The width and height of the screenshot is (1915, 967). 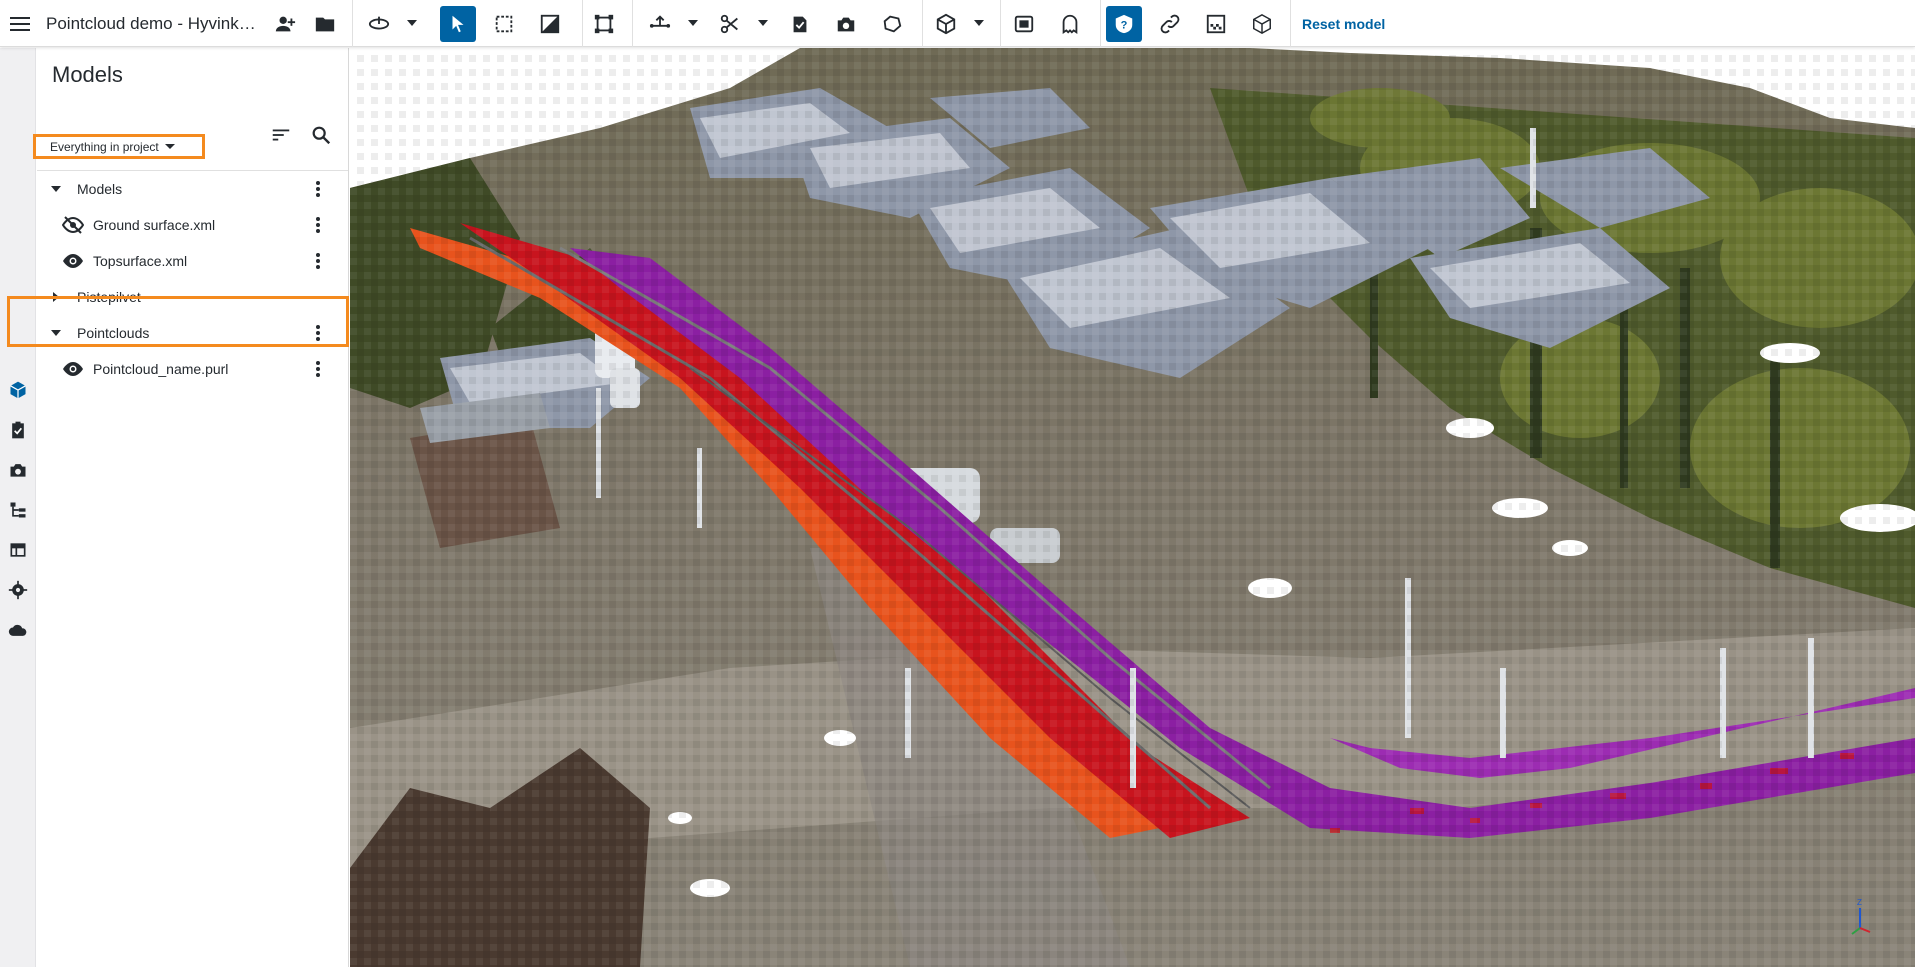 What do you see at coordinates (109, 297) in the screenshot?
I see `tree-label: Pistepilvet` at bounding box center [109, 297].